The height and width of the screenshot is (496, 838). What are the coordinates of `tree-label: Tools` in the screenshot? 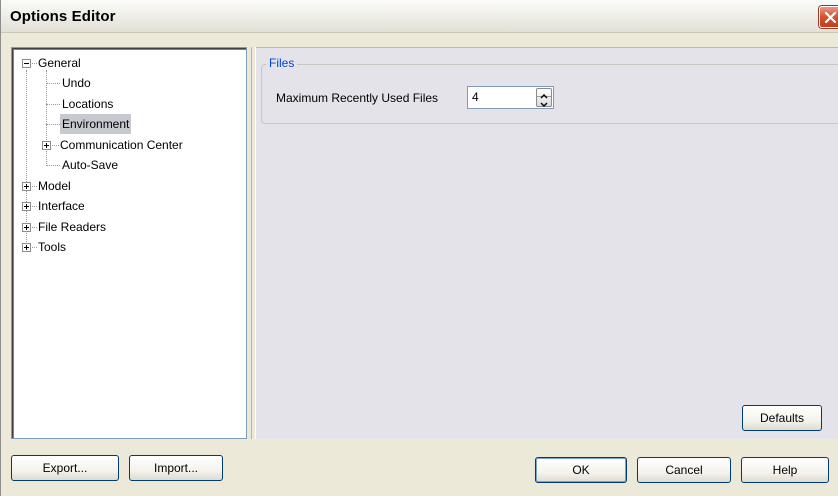 It's located at (52, 247).